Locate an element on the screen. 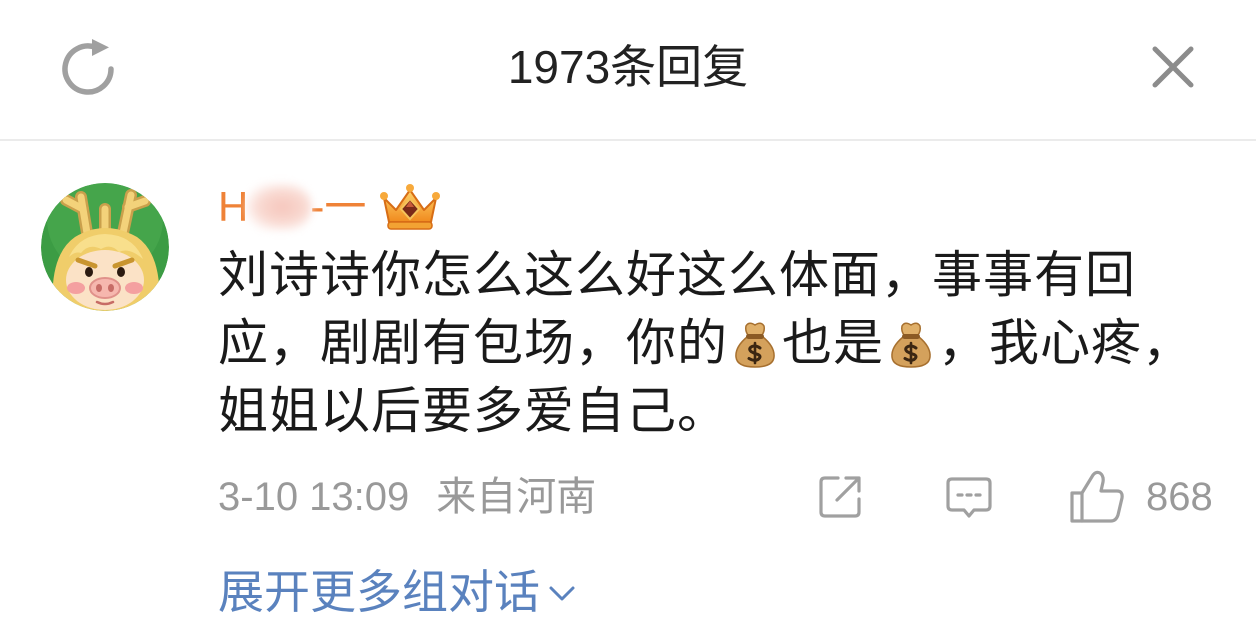 The image size is (1256, 632). refresh-icon is located at coordinates (88, 67).